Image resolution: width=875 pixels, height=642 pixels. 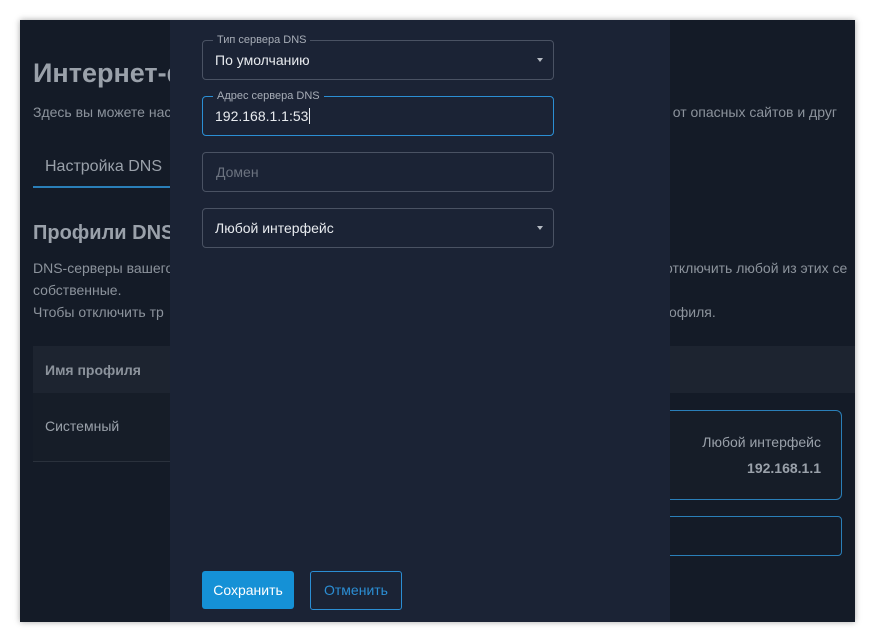 What do you see at coordinates (784, 468) in the screenshot?
I see `interface-card-ip: 192.168.1.1` at bounding box center [784, 468].